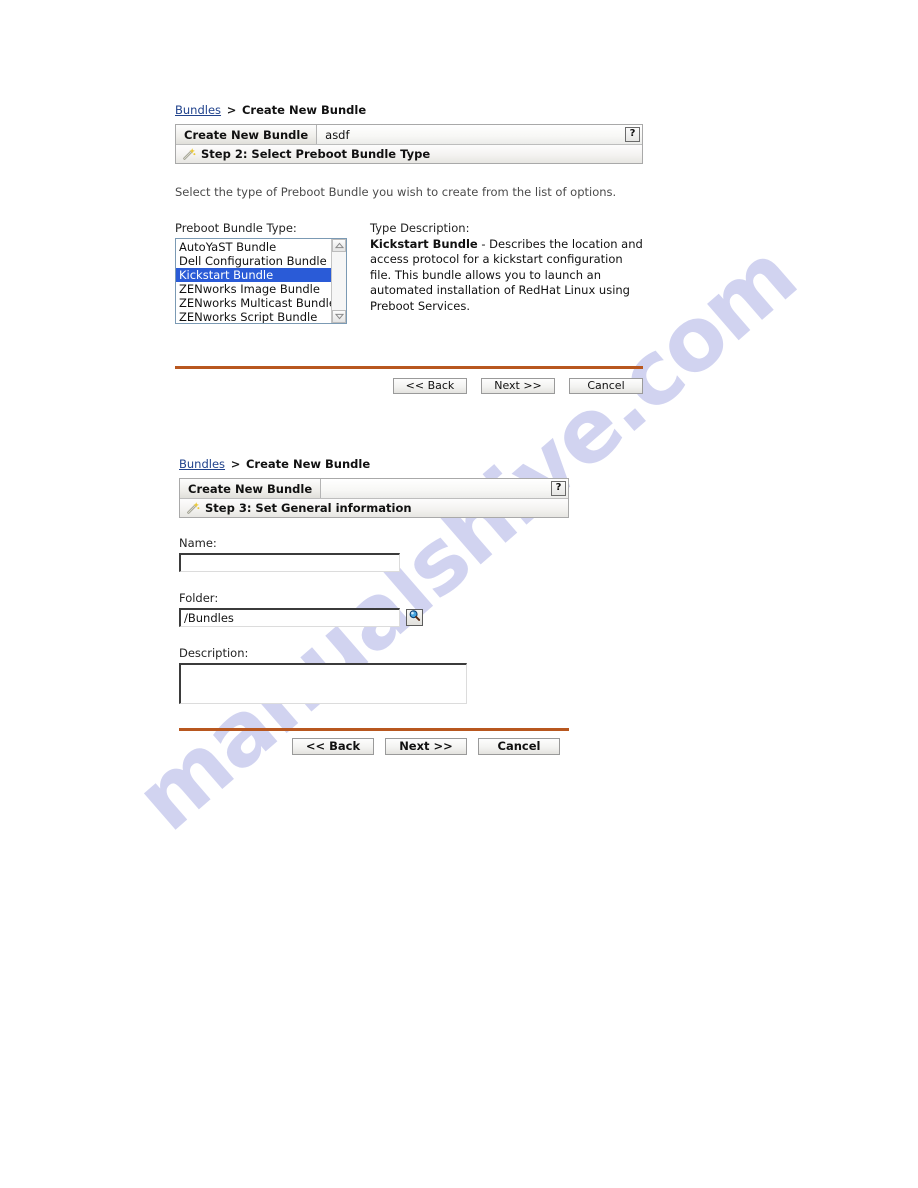  Describe the element at coordinates (214, 653) in the screenshot. I see `description-label: Description:` at that location.